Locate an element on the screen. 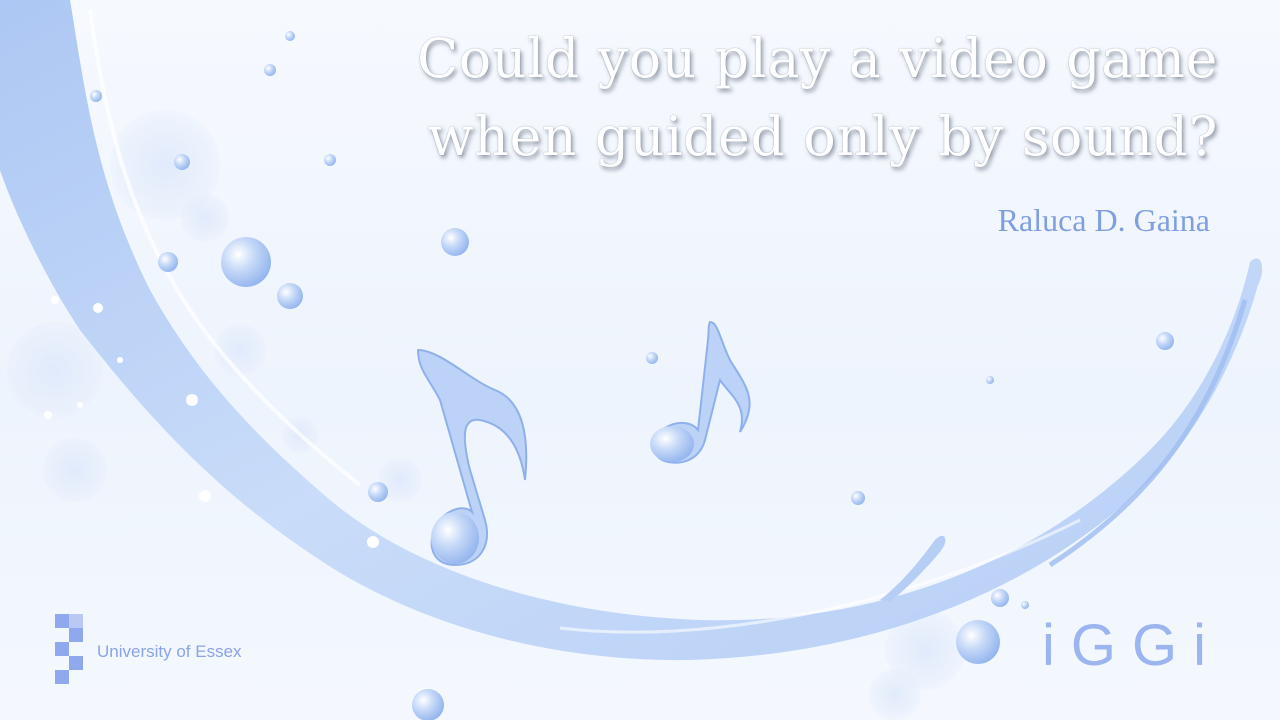 This screenshot has width=1280, height=720. iggi-logo: iGGi is located at coordinates (1132, 645).